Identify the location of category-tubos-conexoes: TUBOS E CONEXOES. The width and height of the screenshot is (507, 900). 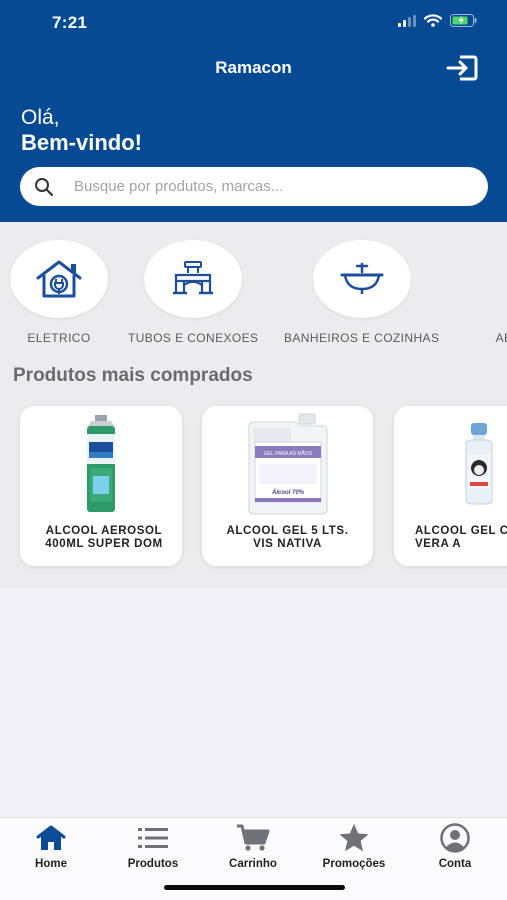
(193, 292).